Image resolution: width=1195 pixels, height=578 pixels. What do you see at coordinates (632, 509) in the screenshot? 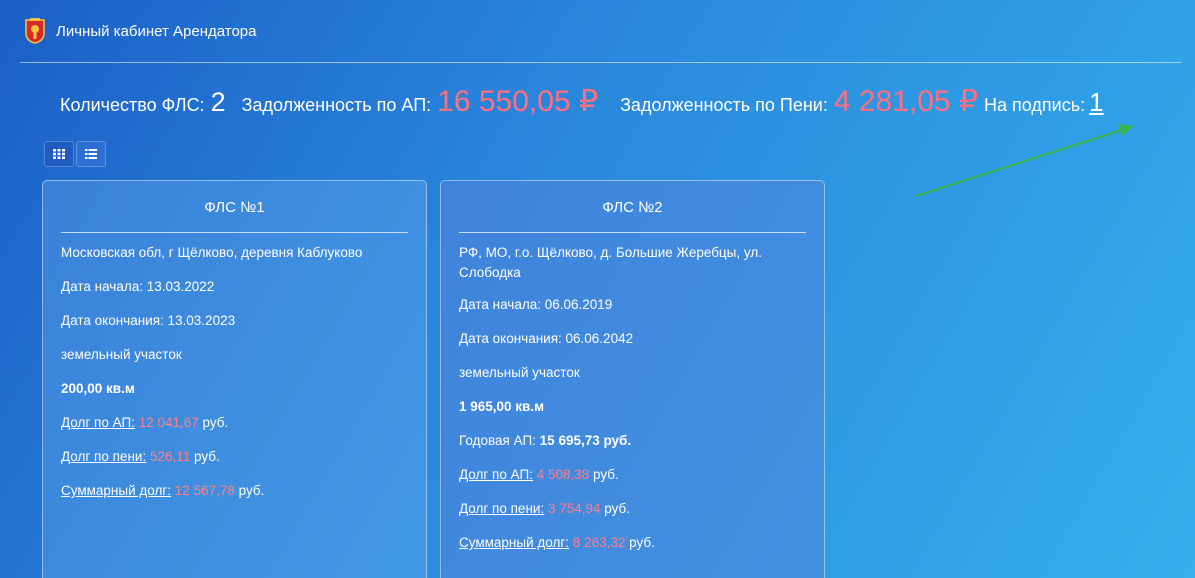
I see `card-peni-debt: Долг по пени: 3 754,94 руб.` at bounding box center [632, 509].